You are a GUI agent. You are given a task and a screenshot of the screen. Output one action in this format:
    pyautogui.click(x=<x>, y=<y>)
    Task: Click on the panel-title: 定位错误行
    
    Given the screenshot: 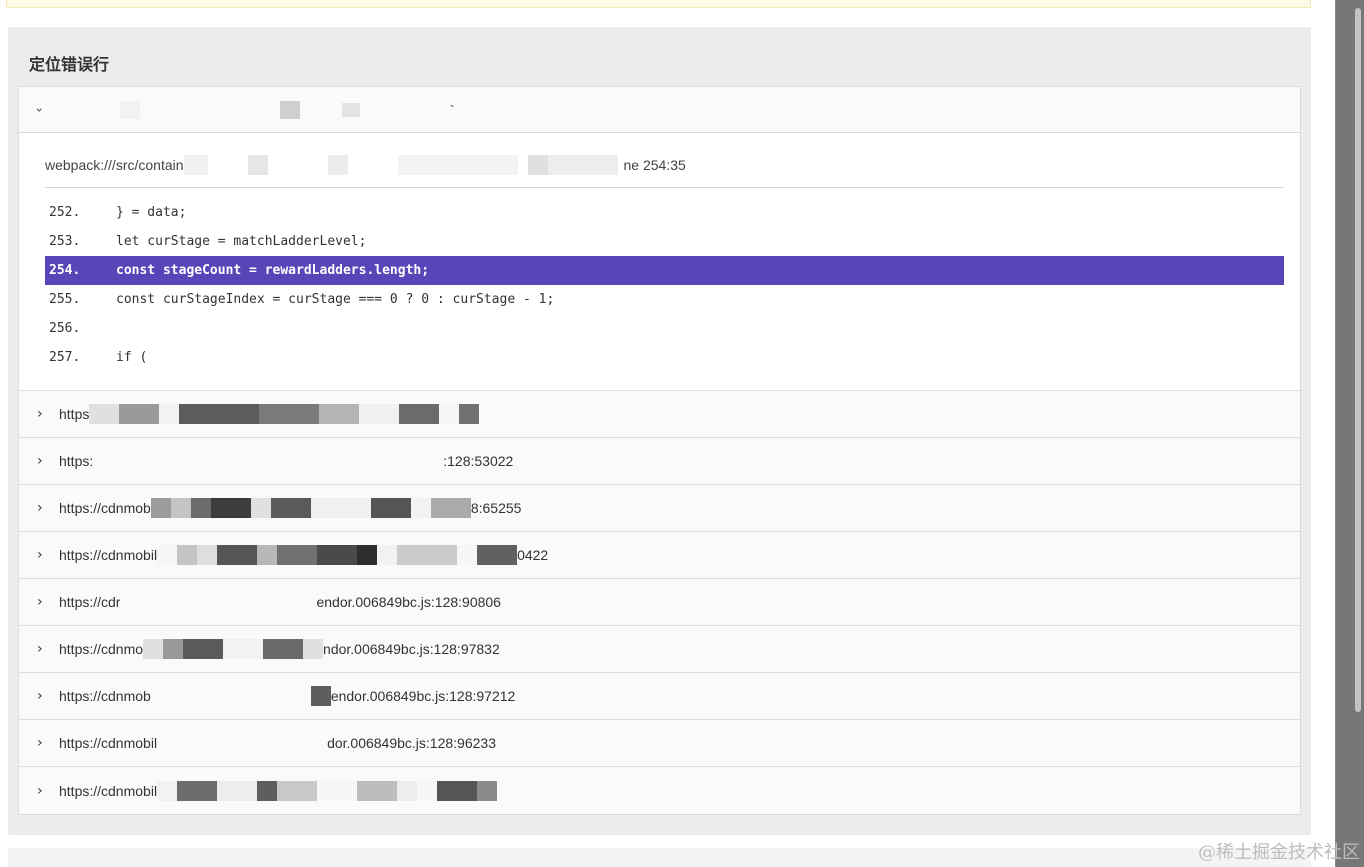 What is the action you would take?
    pyautogui.click(x=69, y=64)
    